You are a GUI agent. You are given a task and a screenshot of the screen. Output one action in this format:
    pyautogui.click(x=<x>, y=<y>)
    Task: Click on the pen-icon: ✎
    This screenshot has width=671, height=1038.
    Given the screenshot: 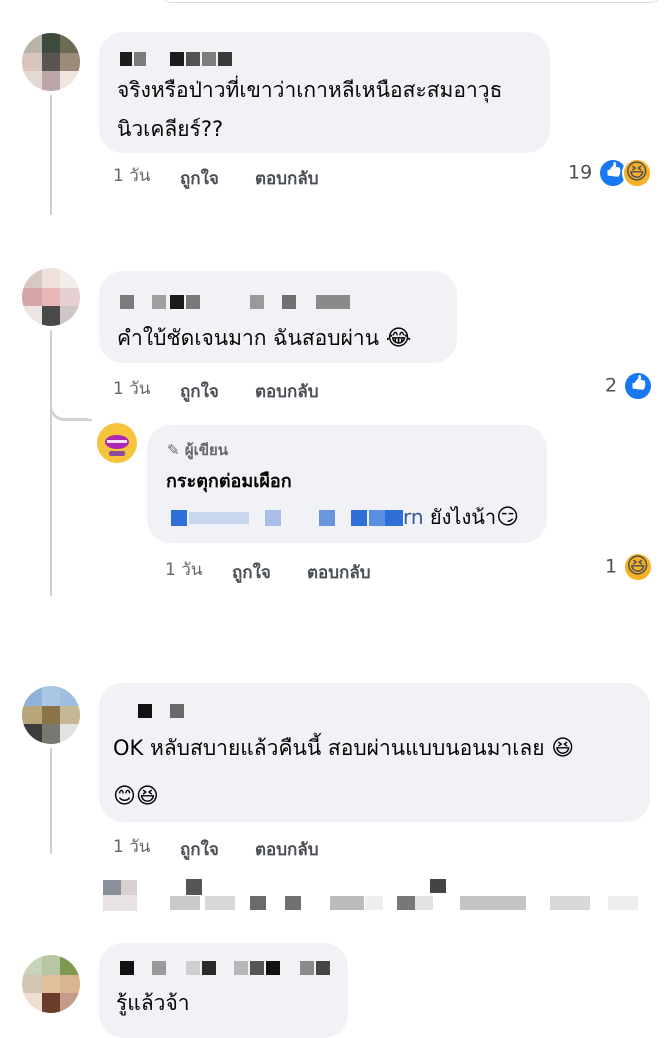 What is the action you would take?
    pyautogui.click(x=173, y=450)
    